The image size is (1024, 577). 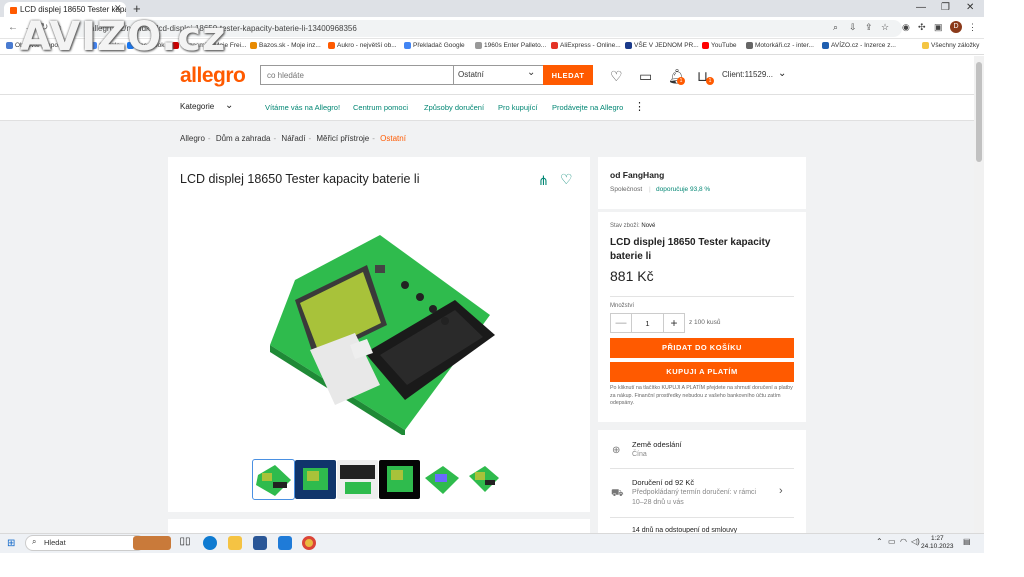 What do you see at coordinates (210, 543) in the screenshot?
I see `edge-icon` at bounding box center [210, 543].